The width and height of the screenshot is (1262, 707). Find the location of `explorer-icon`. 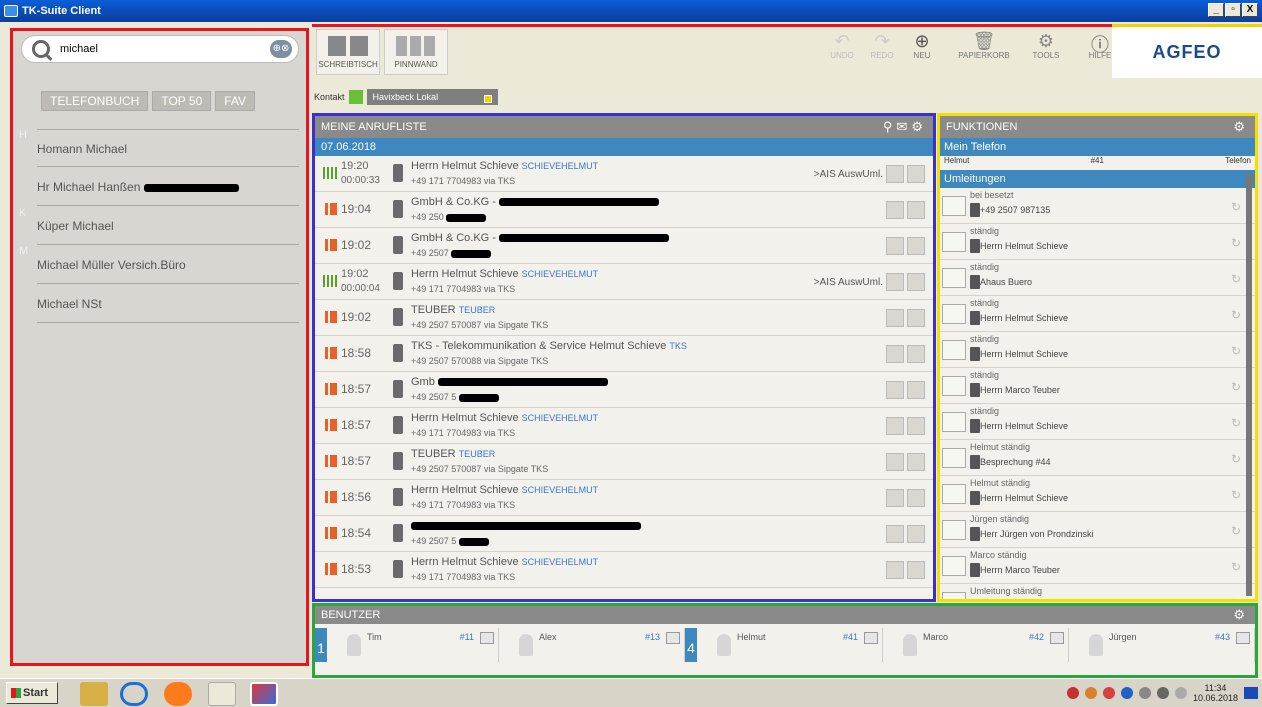

explorer-icon is located at coordinates (94, 694).